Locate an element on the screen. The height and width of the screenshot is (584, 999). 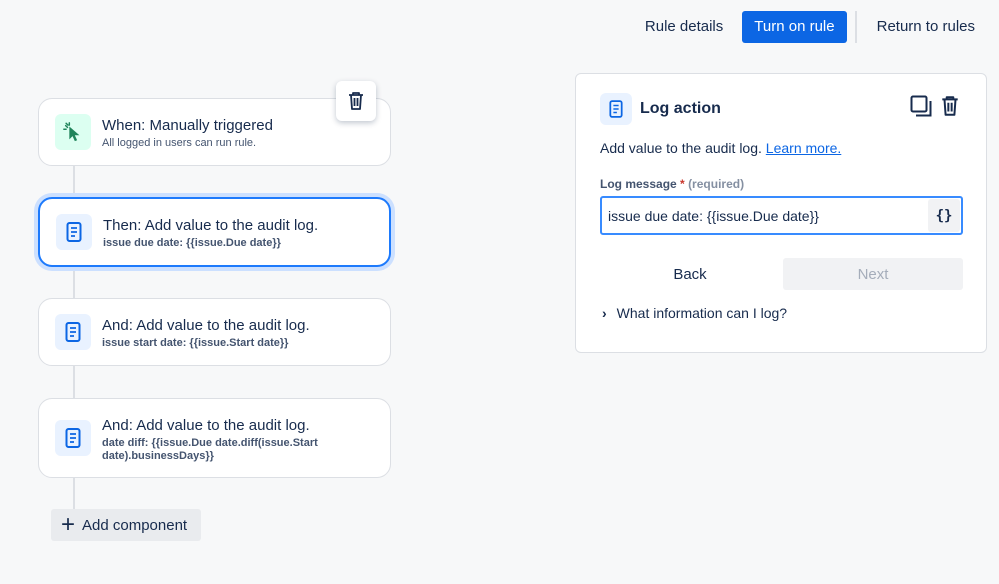
help-expander-label: What information can I log? is located at coordinates (702, 313).